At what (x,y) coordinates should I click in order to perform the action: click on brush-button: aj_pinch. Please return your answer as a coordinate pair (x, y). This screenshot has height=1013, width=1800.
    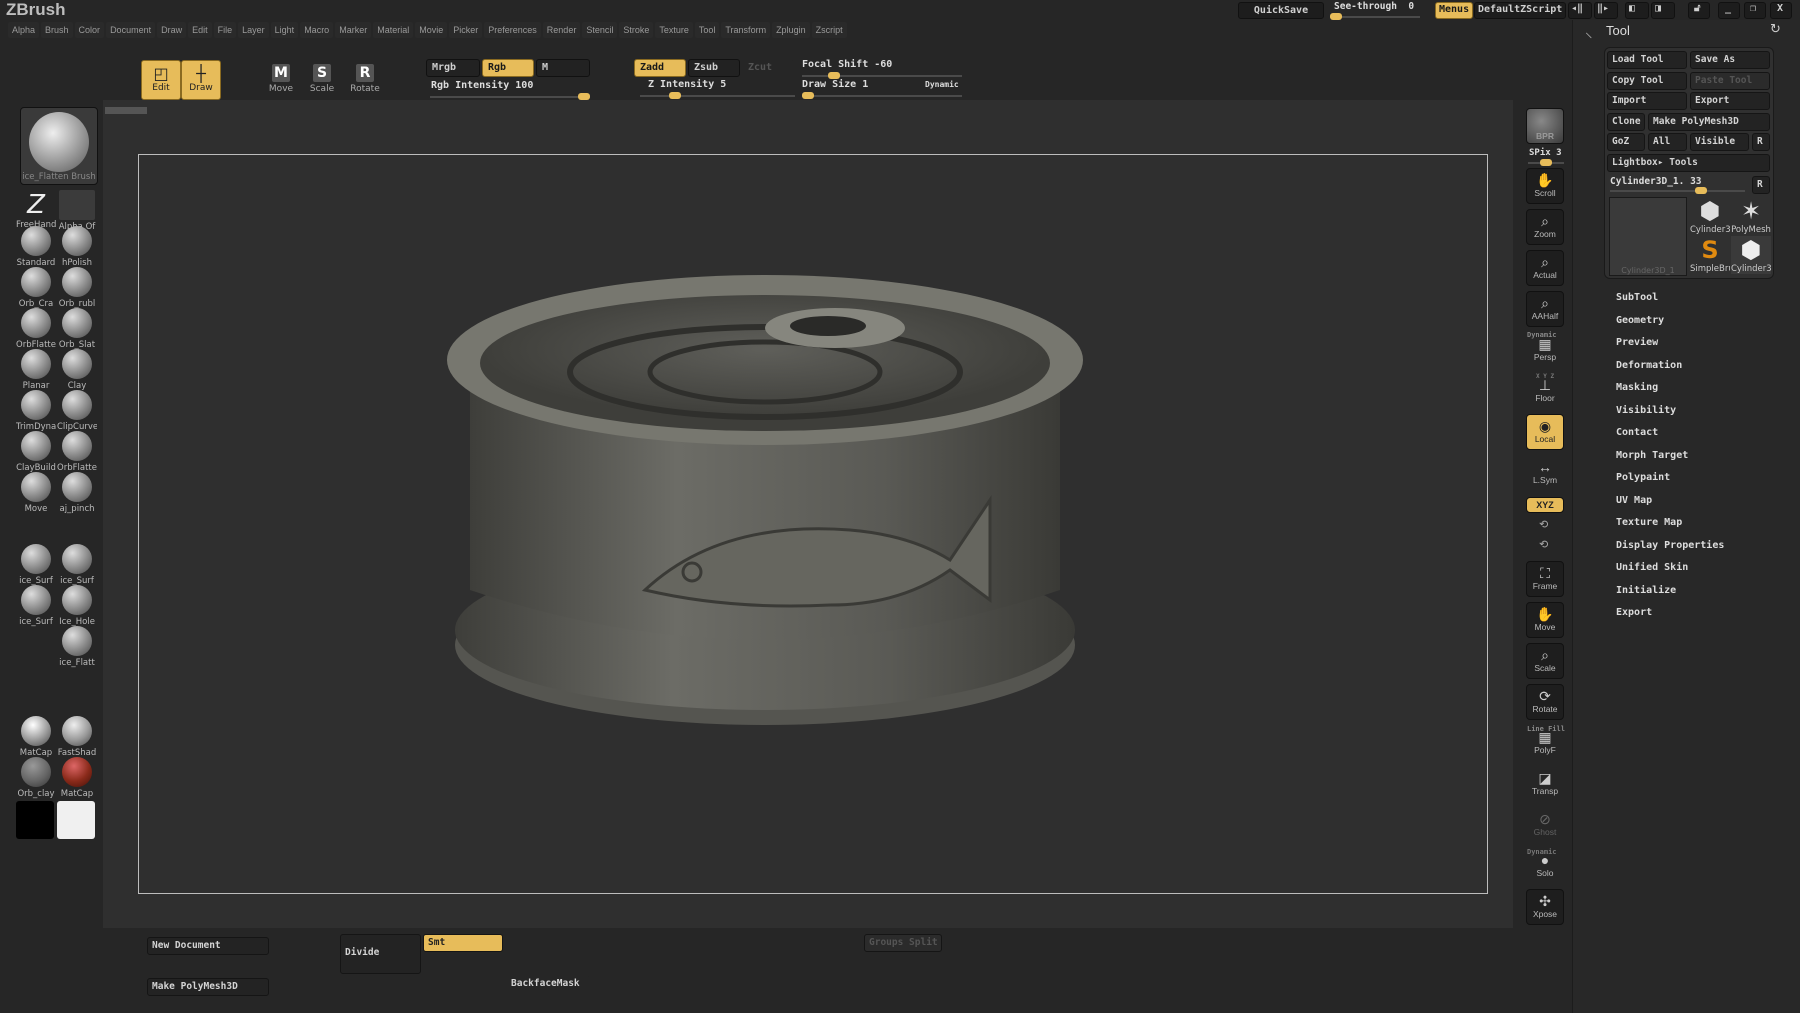
    Looking at the image, I should click on (77, 493).